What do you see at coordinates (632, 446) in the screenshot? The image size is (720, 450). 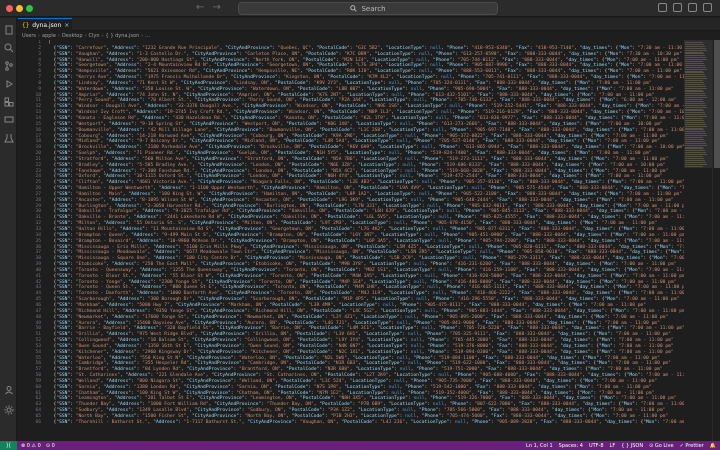 I see `language-mode: { } JSON` at bounding box center [632, 446].